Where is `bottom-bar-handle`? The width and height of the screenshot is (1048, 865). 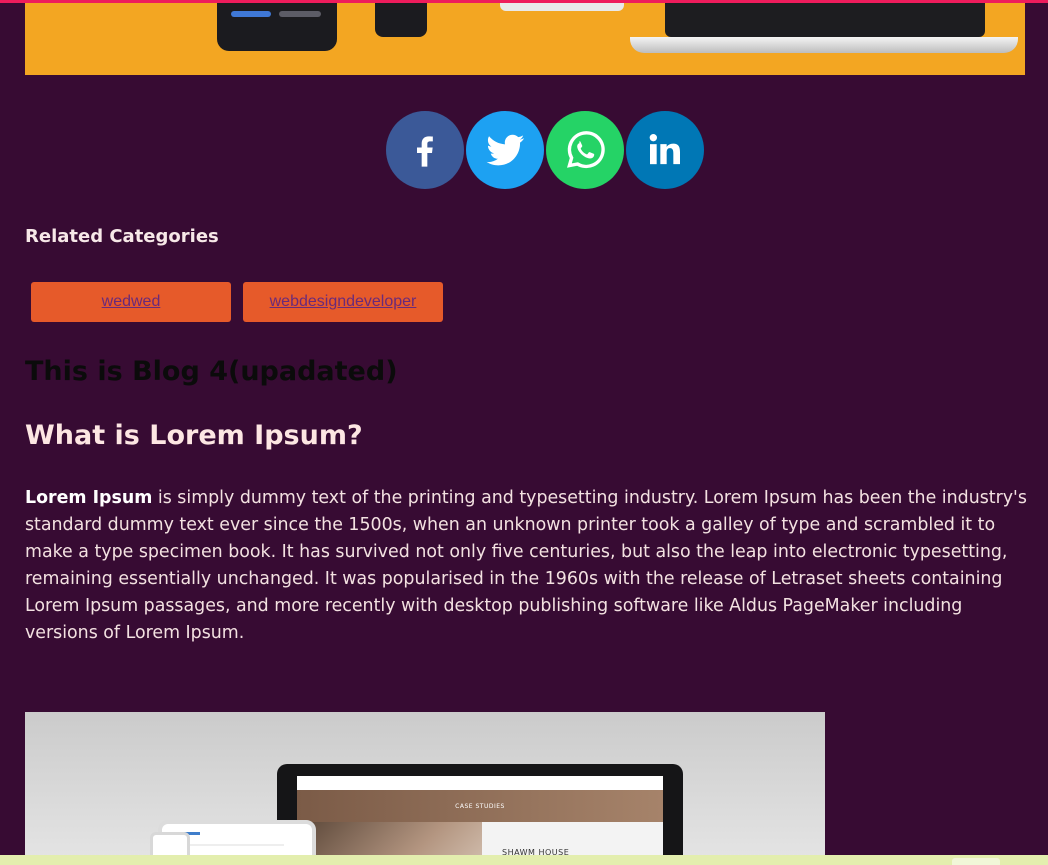 bottom-bar-handle is located at coordinates (976, 861).